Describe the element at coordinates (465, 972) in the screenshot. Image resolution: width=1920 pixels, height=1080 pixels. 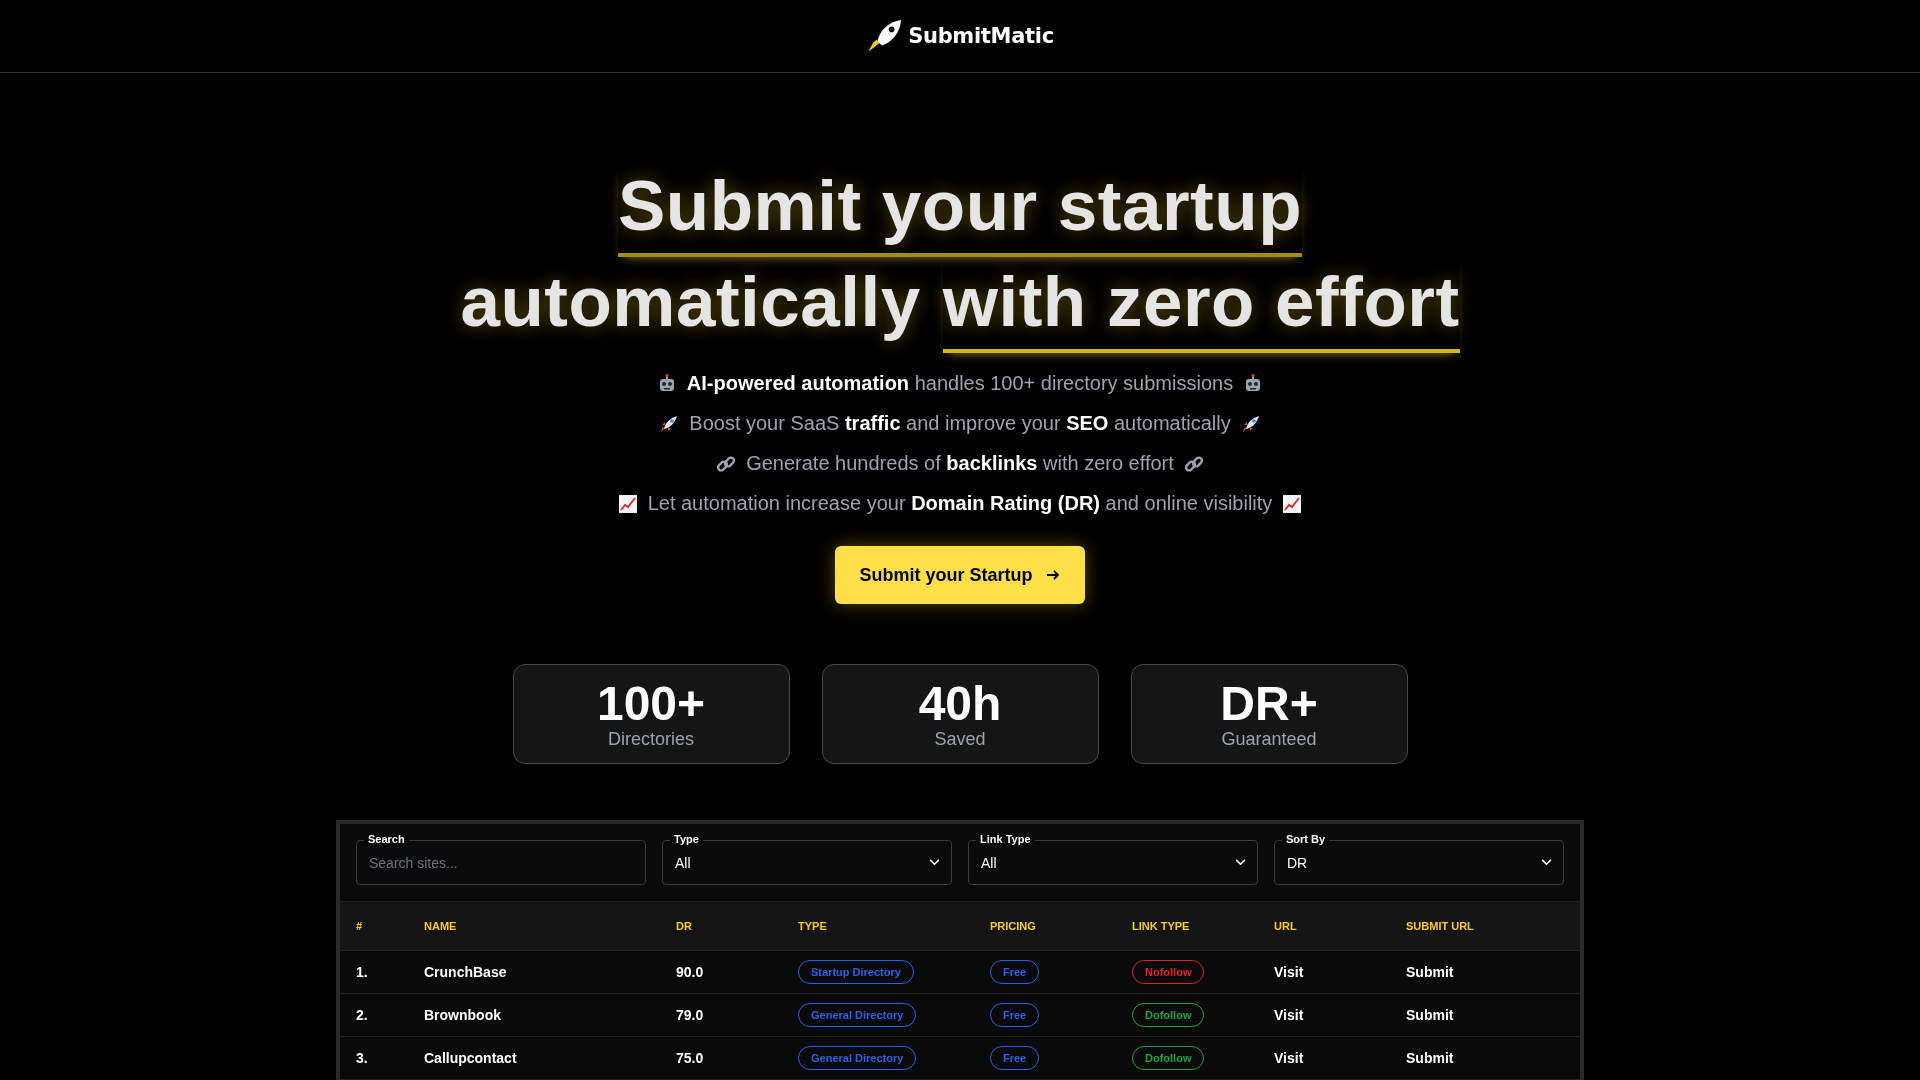
I see `site-name: CrunchBase` at that location.